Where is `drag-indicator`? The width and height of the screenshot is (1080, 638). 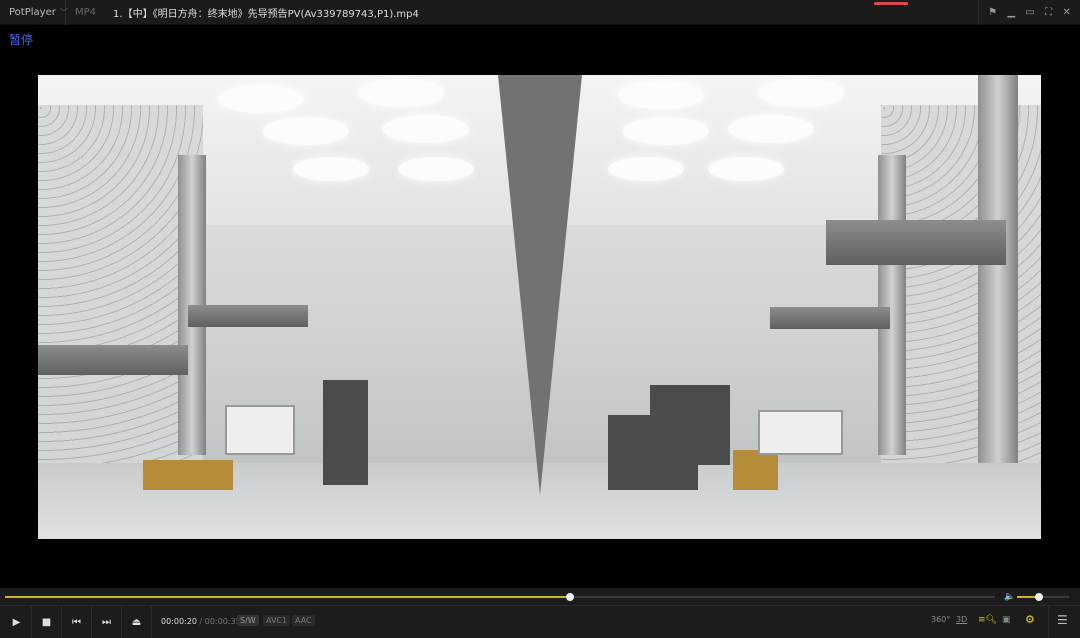 drag-indicator is located at coordinates (891, 3).